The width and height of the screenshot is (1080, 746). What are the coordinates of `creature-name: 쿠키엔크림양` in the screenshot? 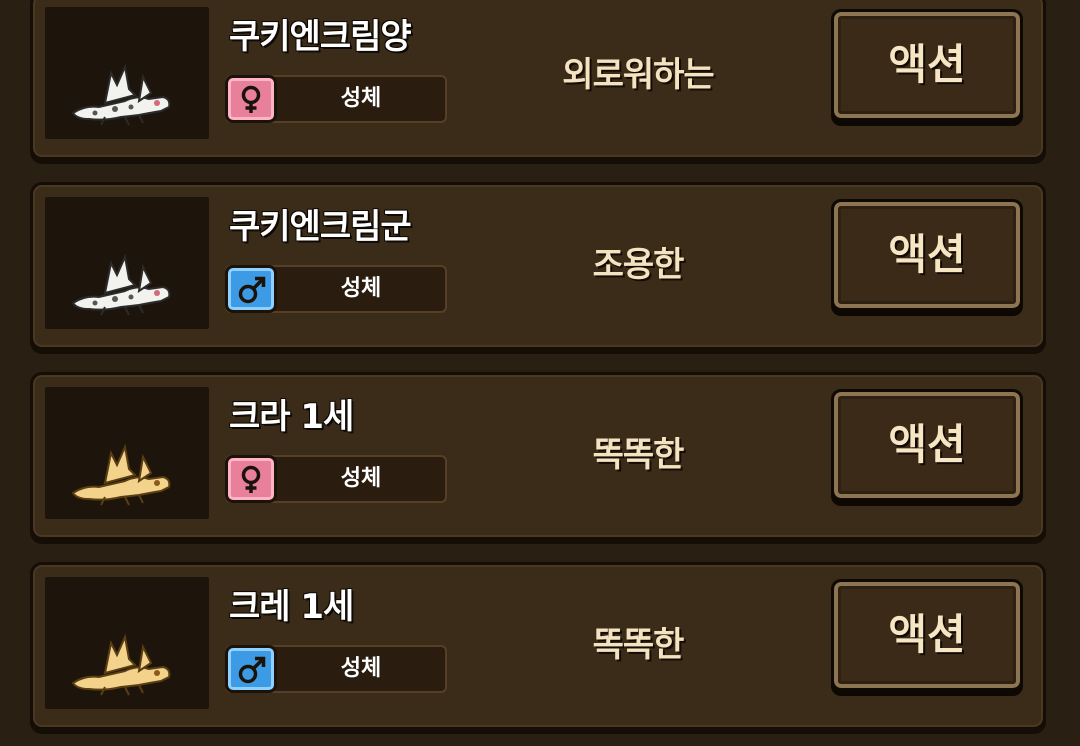 It's located at (320, 37).